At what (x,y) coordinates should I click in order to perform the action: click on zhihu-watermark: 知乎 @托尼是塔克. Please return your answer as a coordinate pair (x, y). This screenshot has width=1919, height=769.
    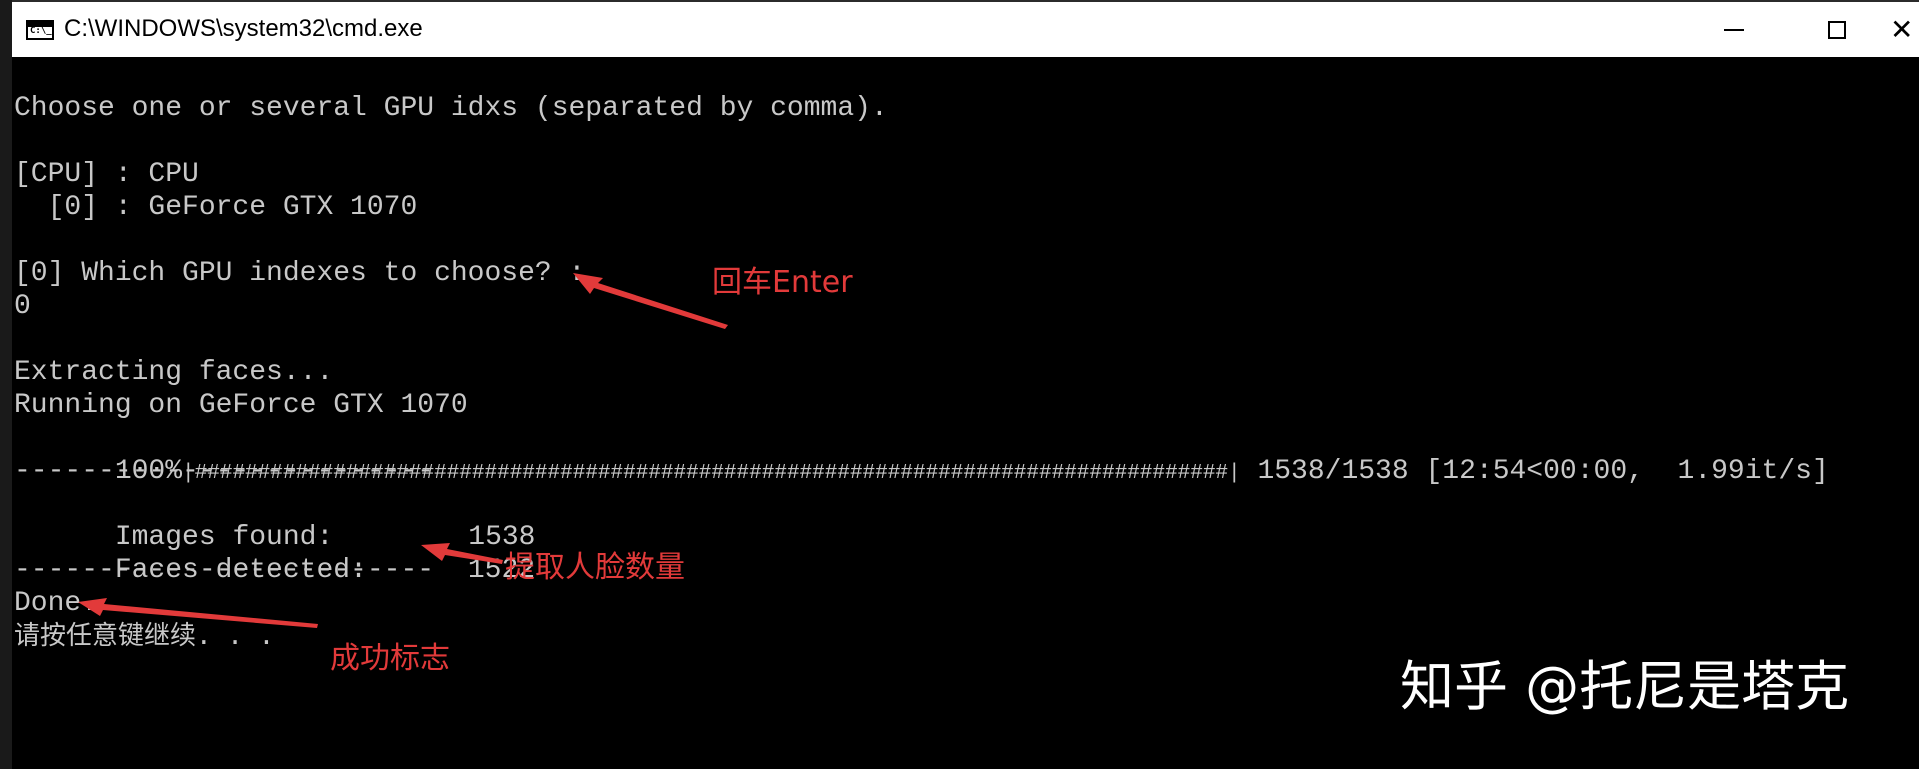
    Looking at the image, I should click on (1625, 686).